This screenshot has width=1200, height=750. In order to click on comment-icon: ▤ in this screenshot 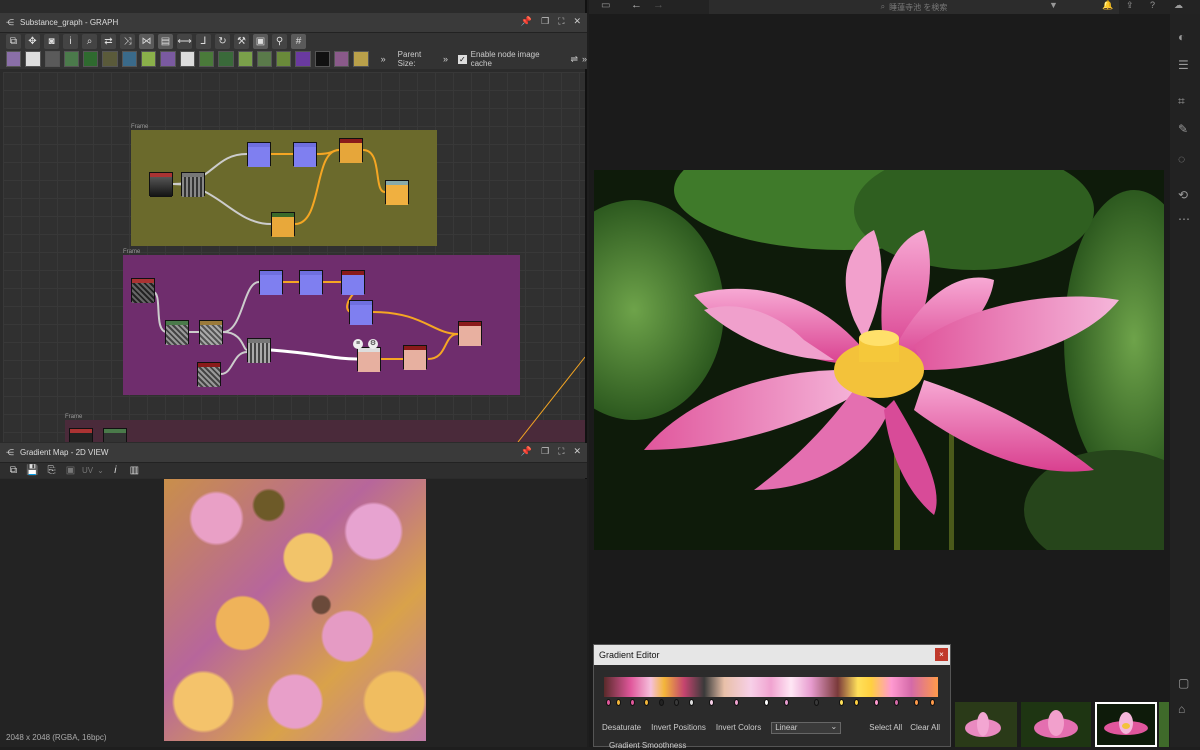, I will do `click(165, 41)`.